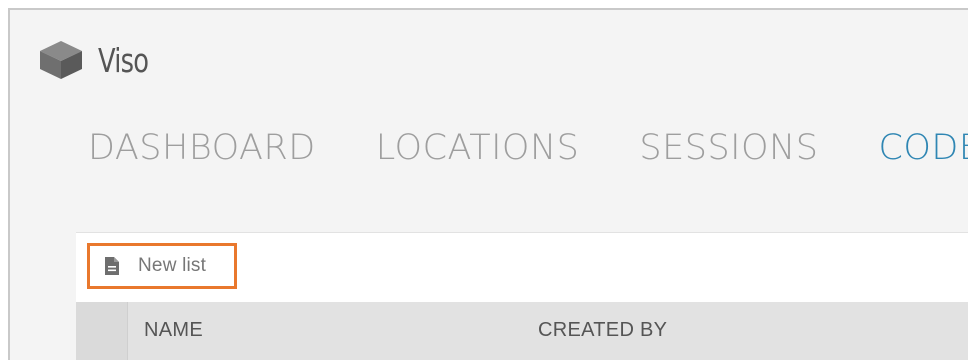 This screenshot has height=360, width=968. I want to click on main-nav: DASHBOARD LOCATIONS SESSIONS CODES, so click(528, 148).